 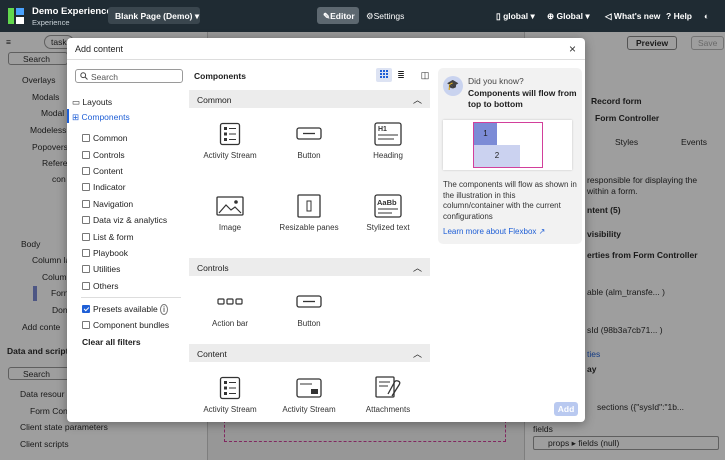 What do you see at coordinates (515, 16) in the screenshot?
I see `scope-selector: ▯ global ▾` at bounding box center [515, 16].